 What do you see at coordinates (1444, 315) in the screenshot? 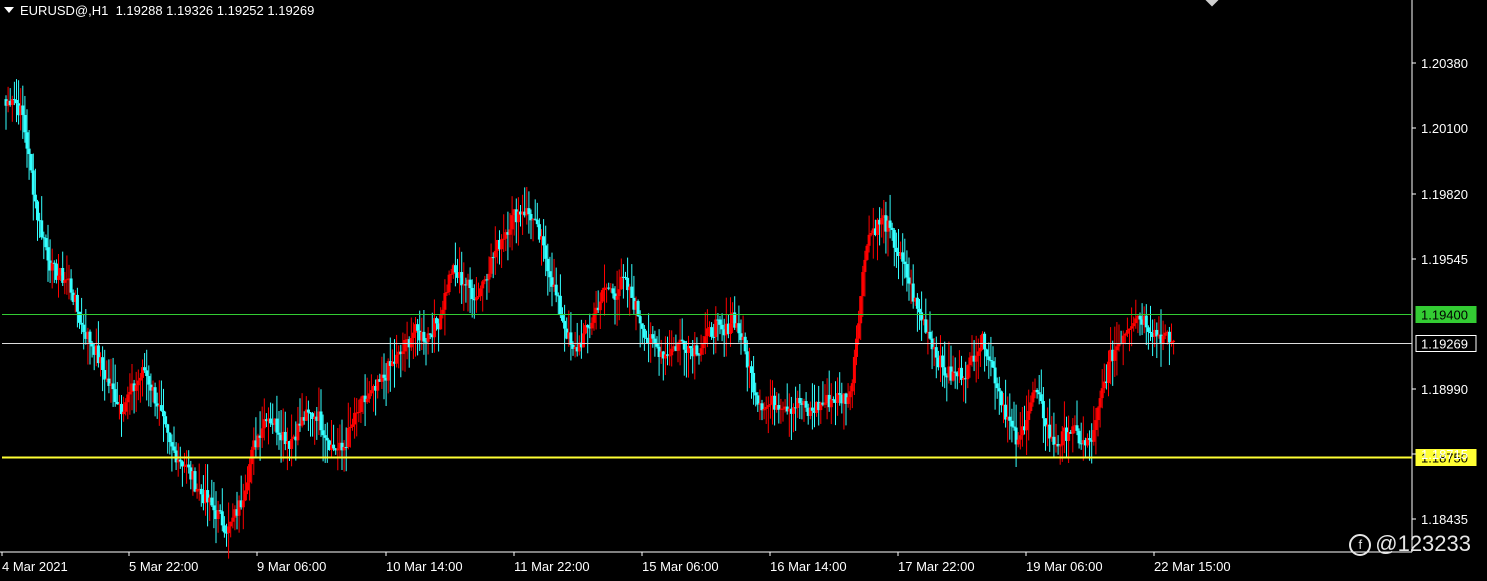
I see `green-level-label: 1.19400` at bounding box center [1444, 315].